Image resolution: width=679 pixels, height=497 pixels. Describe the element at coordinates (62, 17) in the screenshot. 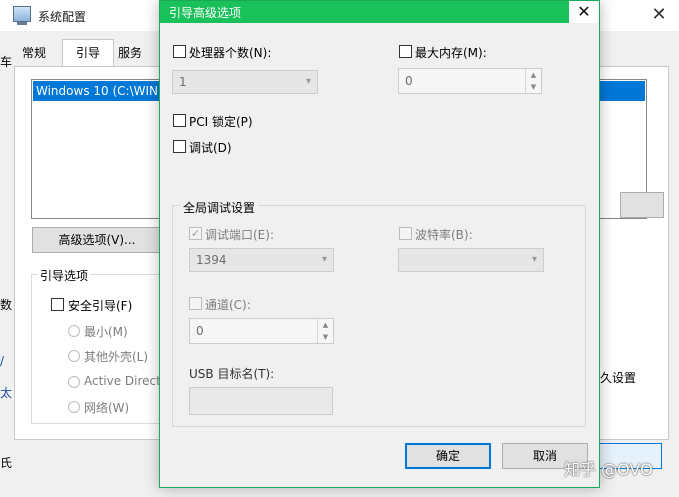

I see `window-title: 系统配置` at that location.